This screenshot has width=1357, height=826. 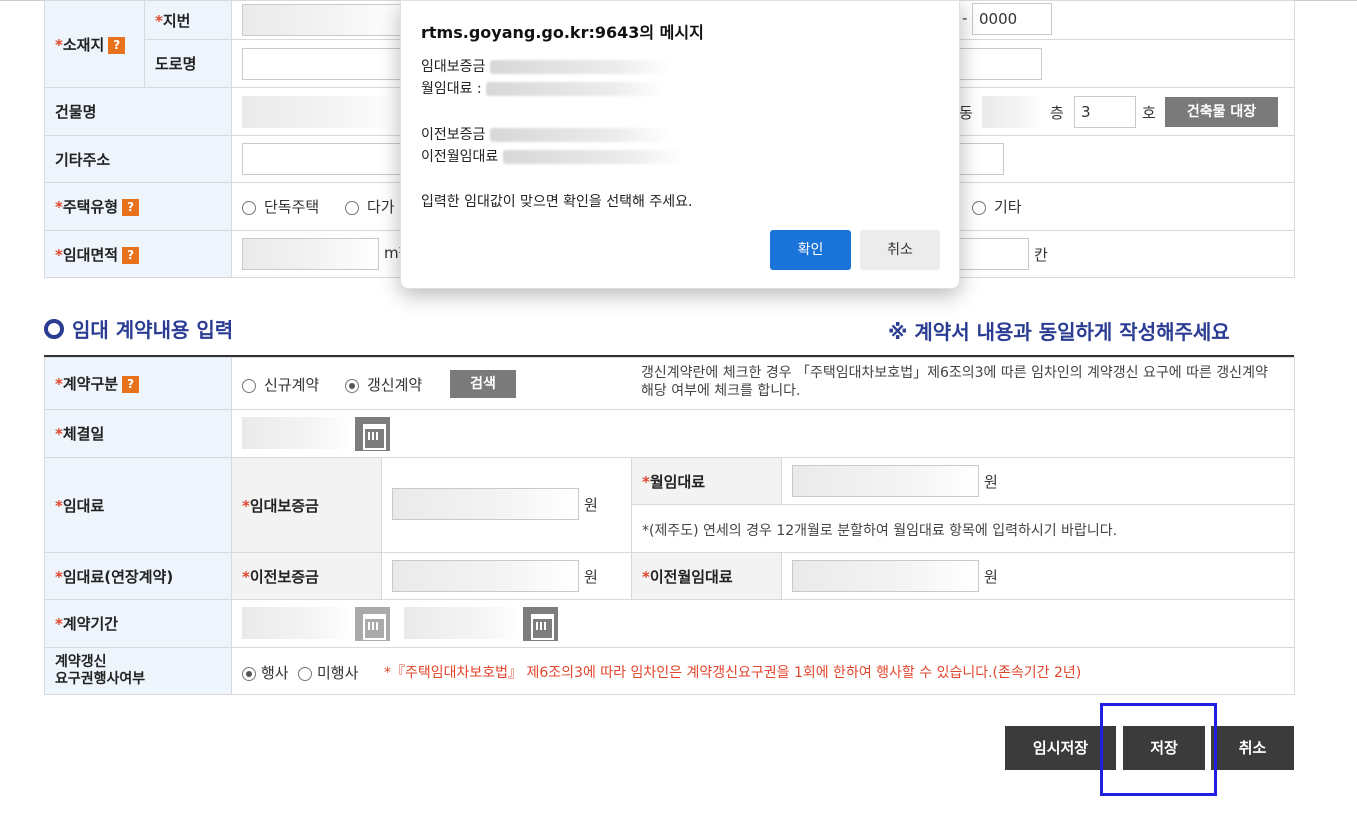 What do you see at coordinates (138, 328) in the screenshot?
I see `section-title: 임대 계약내용 입력` at bounding box center [138, 328].